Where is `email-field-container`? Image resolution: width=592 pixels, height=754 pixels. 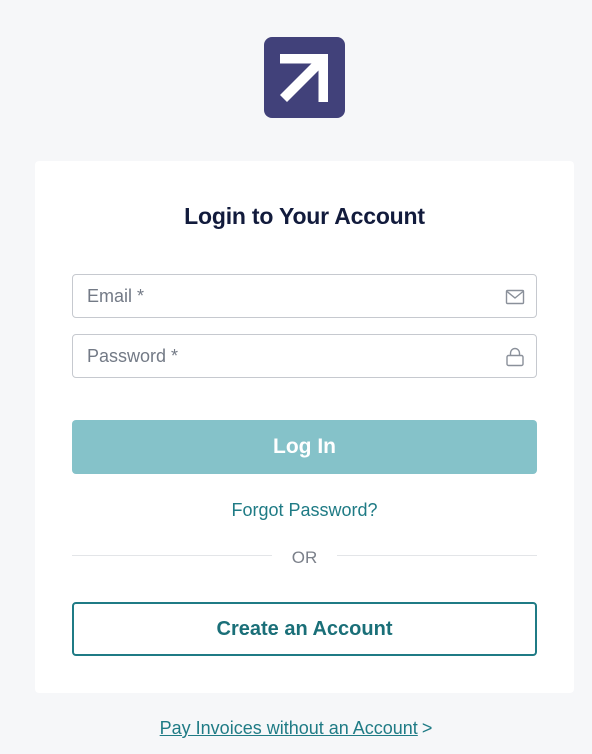
email-field-container is located at coordinates (304, 296).